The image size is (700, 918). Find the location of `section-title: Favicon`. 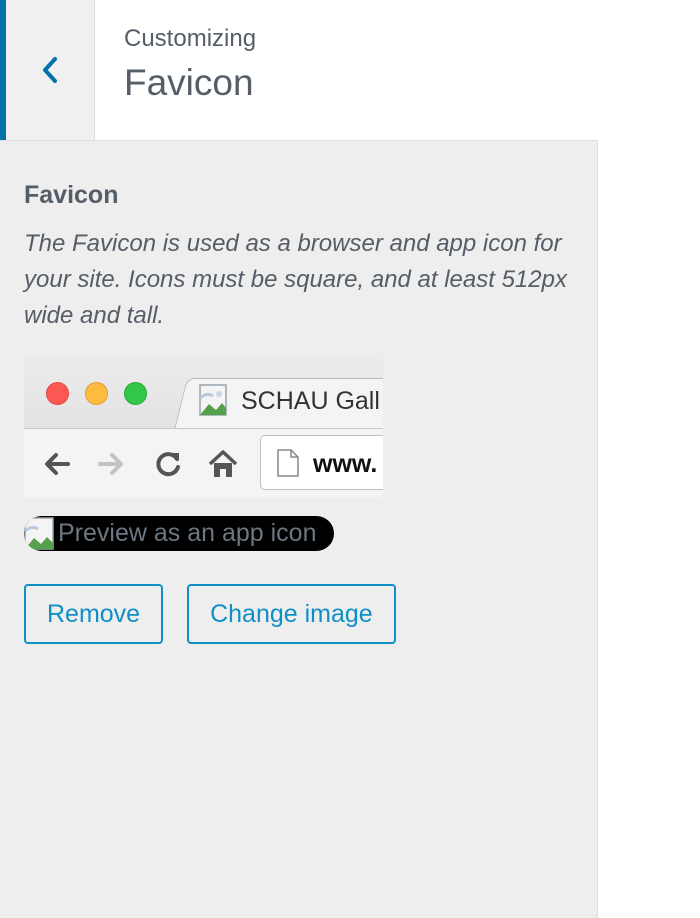

section-title: Favicon is located at coordinates (71, 195).